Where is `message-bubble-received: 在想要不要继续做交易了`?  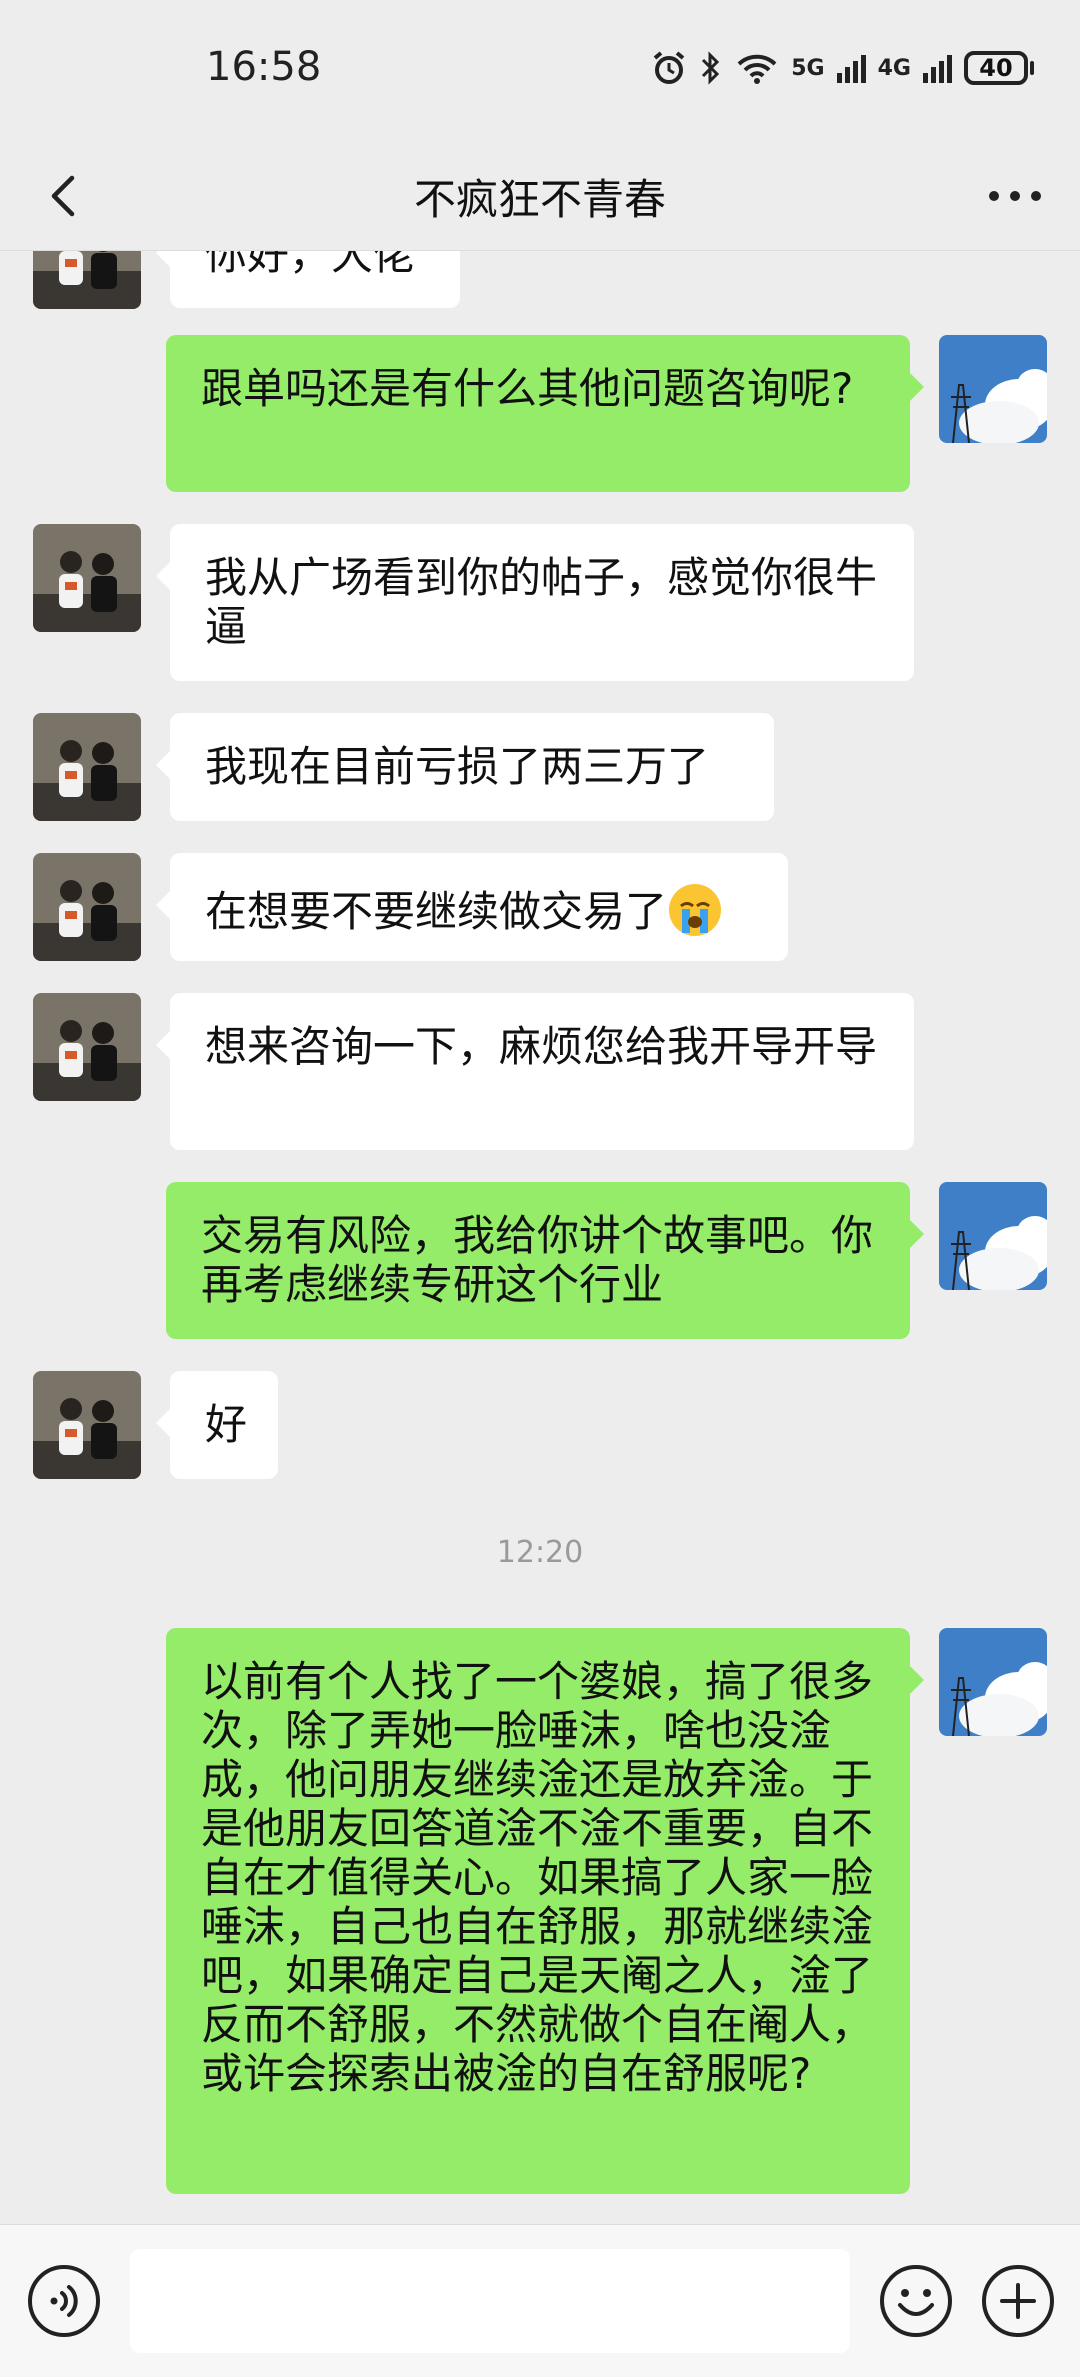 message-bubble-received: 在想要不要继续做交易了 is located at coordinates (472, 907).